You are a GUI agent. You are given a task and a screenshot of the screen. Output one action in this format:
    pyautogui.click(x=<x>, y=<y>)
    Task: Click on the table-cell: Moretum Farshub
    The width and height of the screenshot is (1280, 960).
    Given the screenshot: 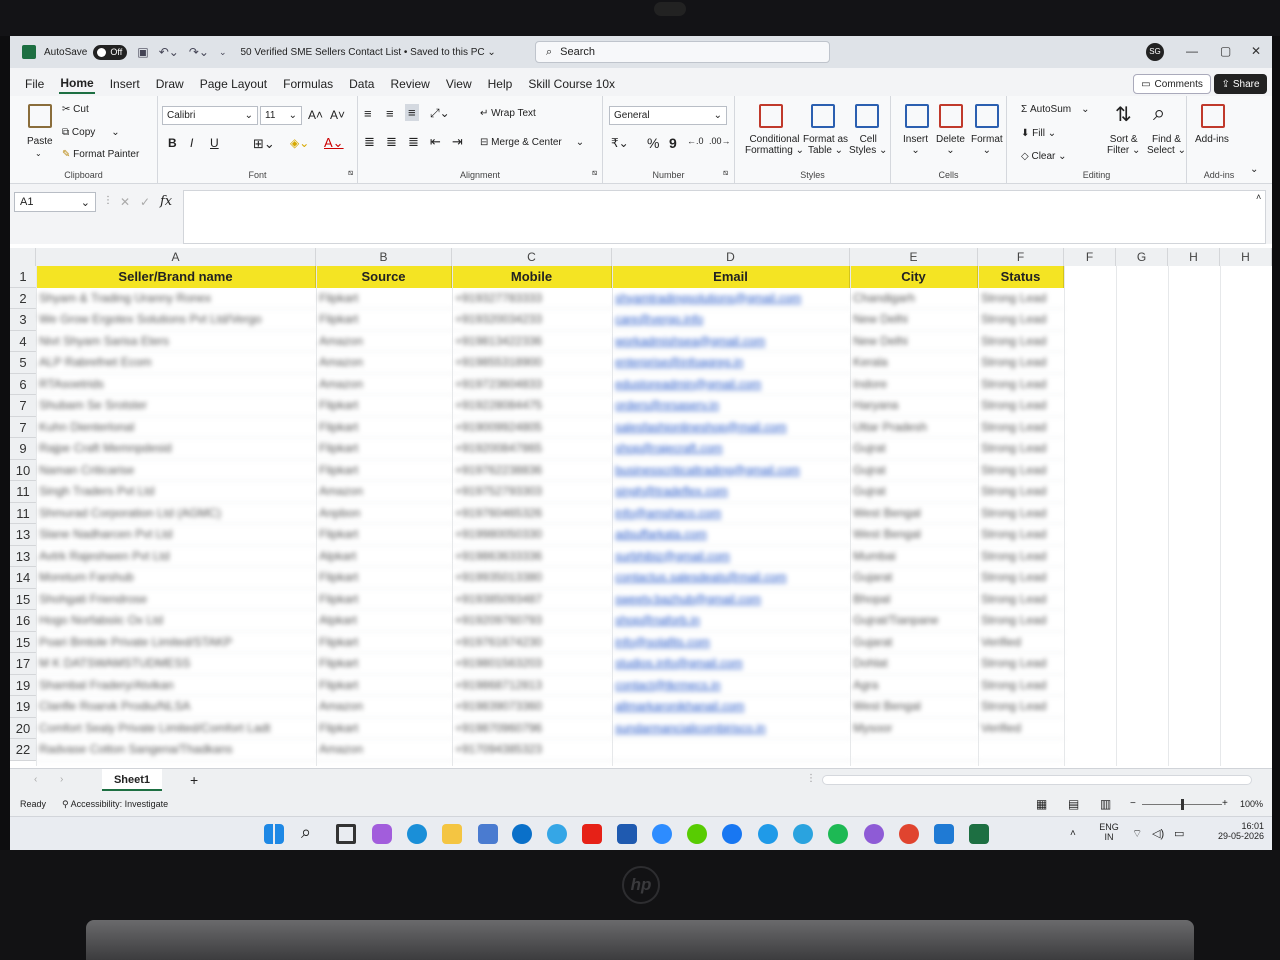 What is the action you would take?
    pyautogui.click(x=176, y=578)
    